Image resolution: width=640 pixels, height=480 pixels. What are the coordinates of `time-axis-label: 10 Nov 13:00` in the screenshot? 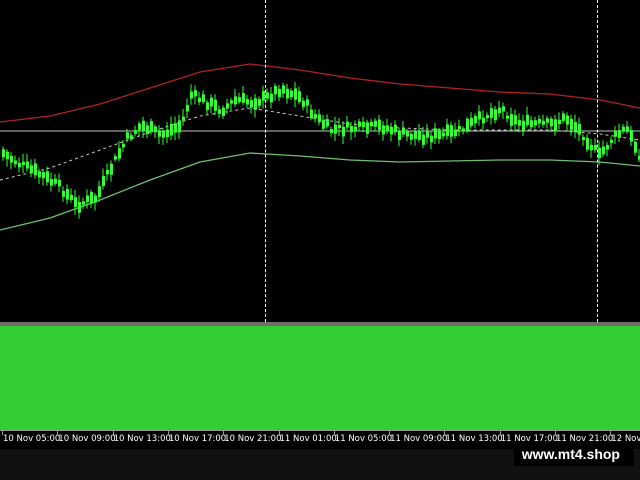 It's located at (142, 439).